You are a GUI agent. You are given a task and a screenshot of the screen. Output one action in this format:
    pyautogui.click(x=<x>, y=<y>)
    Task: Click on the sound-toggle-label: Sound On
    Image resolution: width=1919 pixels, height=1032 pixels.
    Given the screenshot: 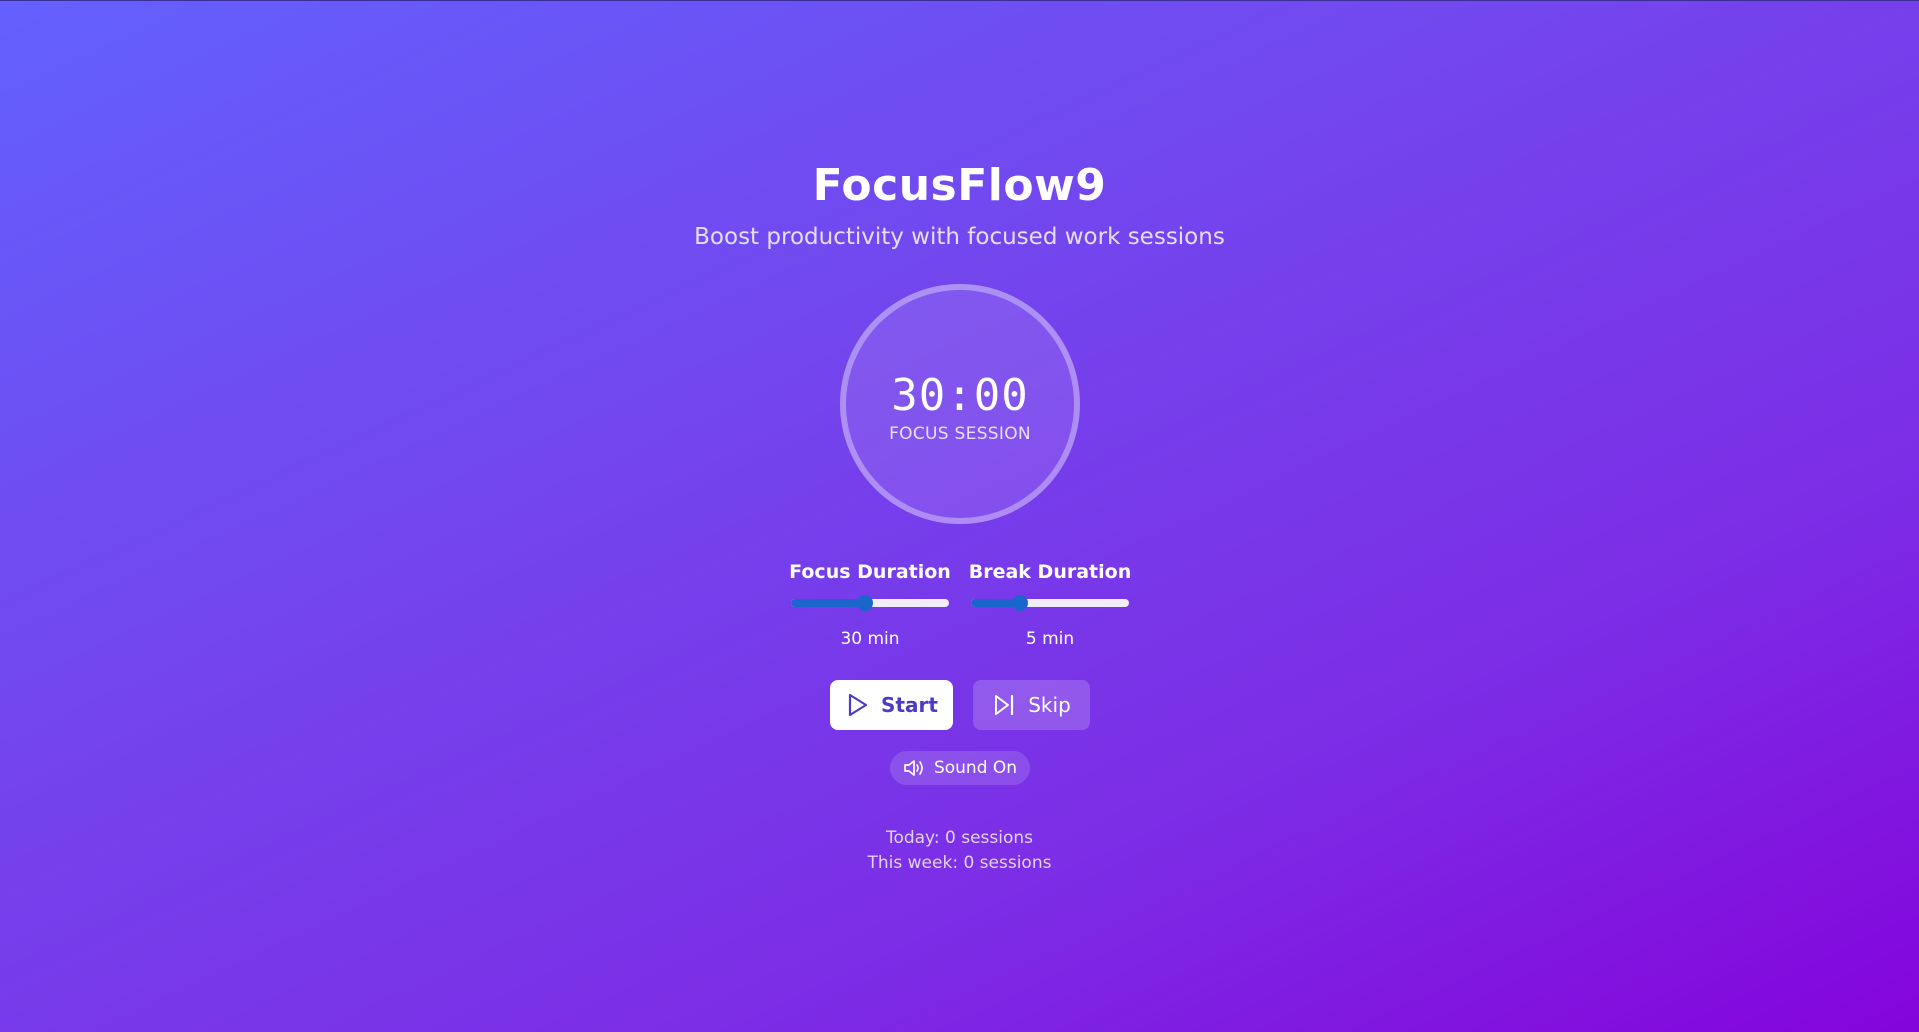 What is the action you would take?
    pyautogui.click(x=975, y=768)
    